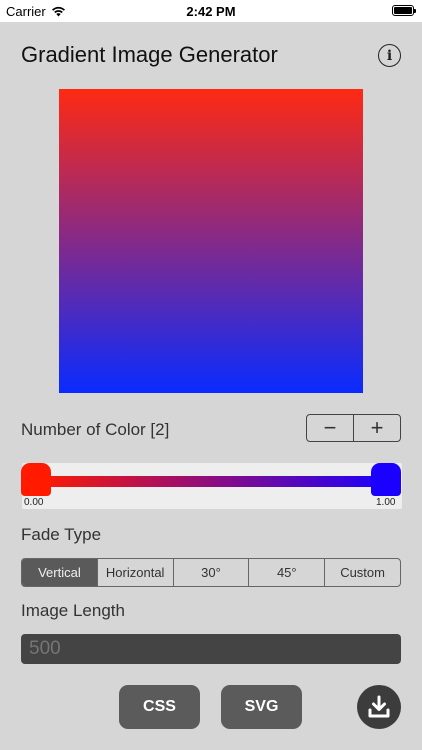  I want to click on color-count-label: Number of Color [2], so click(95, 429).